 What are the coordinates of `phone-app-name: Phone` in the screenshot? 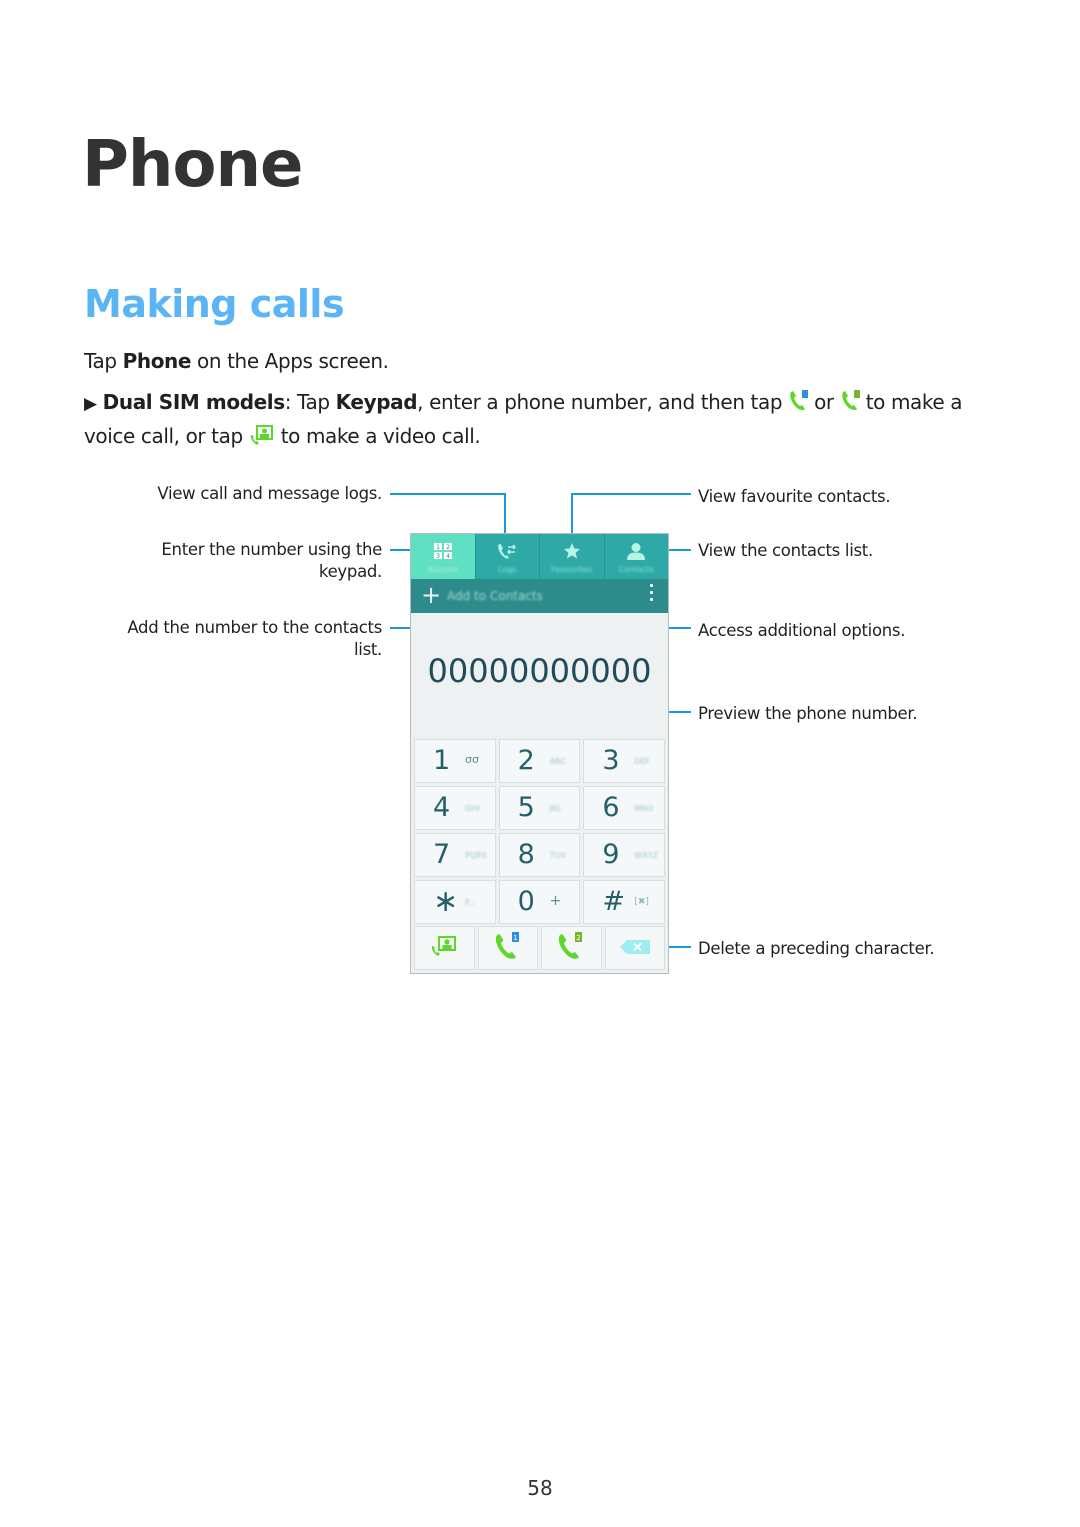 It's located at (157, 361).